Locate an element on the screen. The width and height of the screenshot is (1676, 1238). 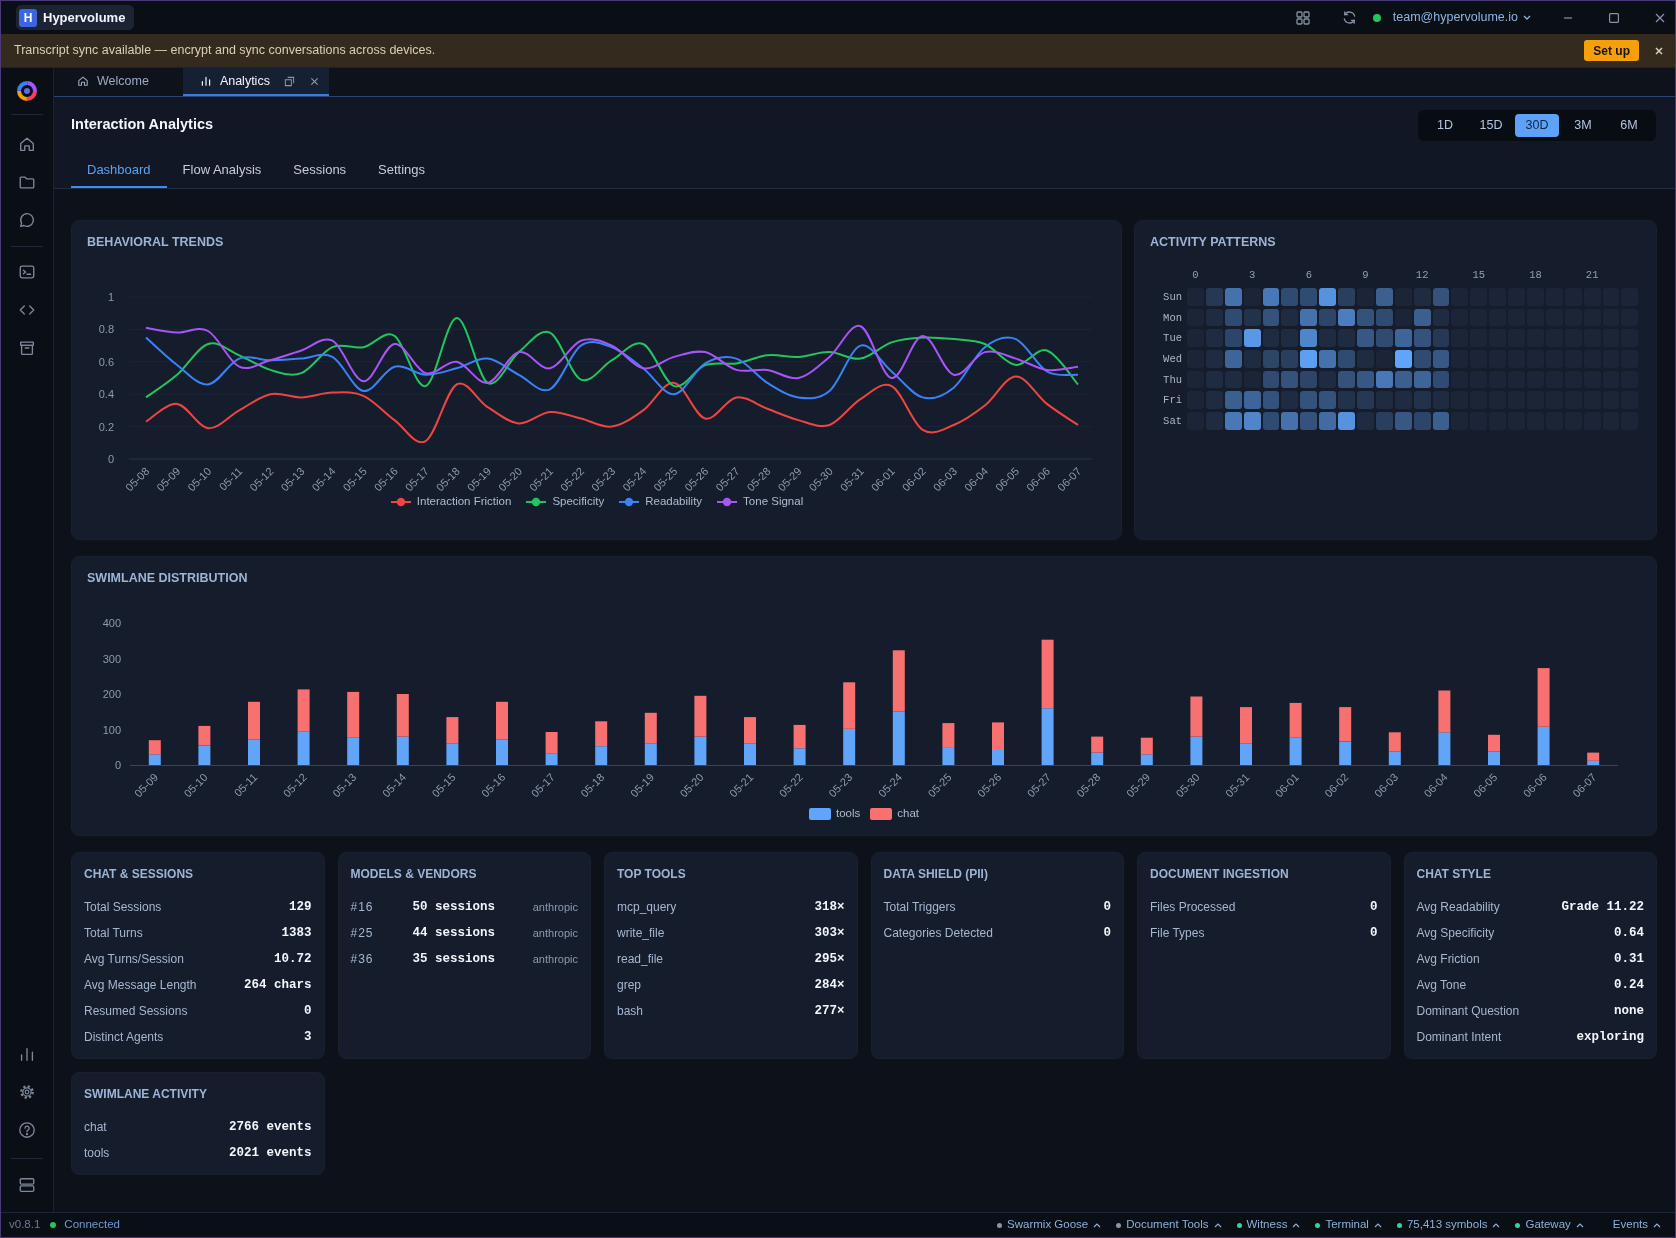
stat-label: Avg Turns/Session is located at coordinates (134, 959).